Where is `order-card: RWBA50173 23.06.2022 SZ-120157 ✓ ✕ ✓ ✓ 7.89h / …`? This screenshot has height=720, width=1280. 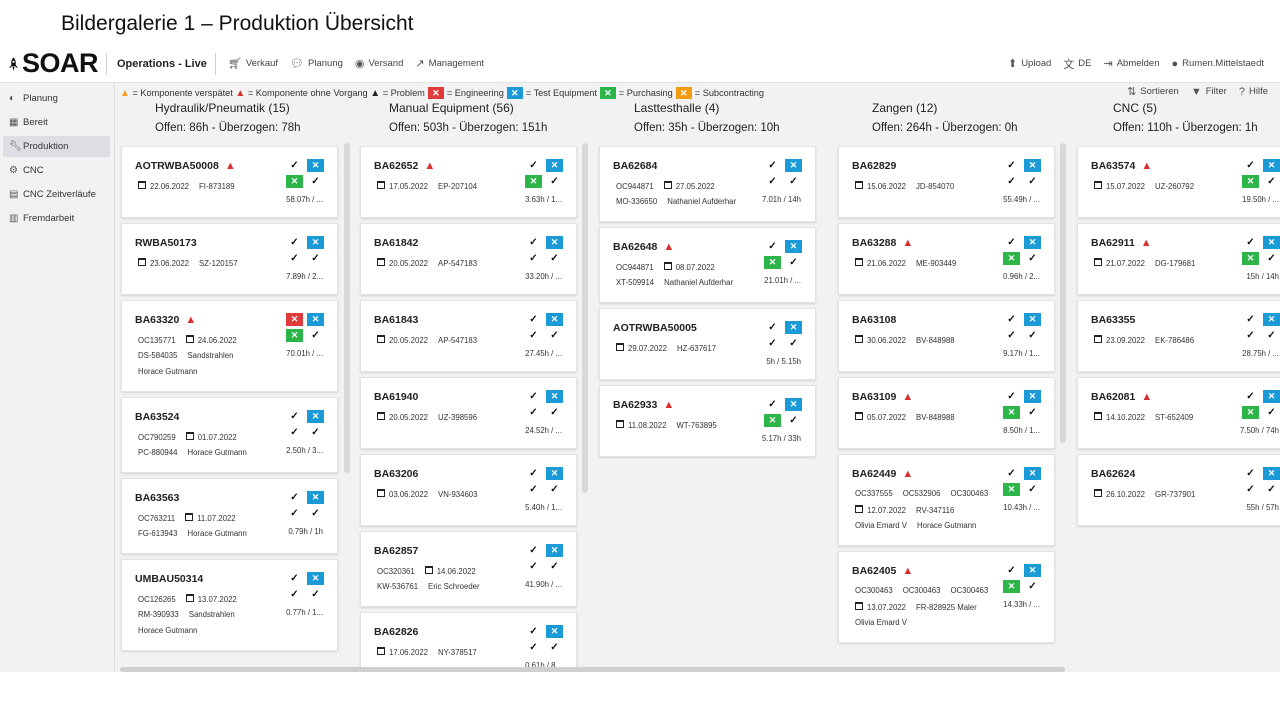 order-card: RWBA50173 23.06.2022 SZ-120157 ✓ ✕ ✓ ✓ 7.89h / … is located at coordinates (229, 259).